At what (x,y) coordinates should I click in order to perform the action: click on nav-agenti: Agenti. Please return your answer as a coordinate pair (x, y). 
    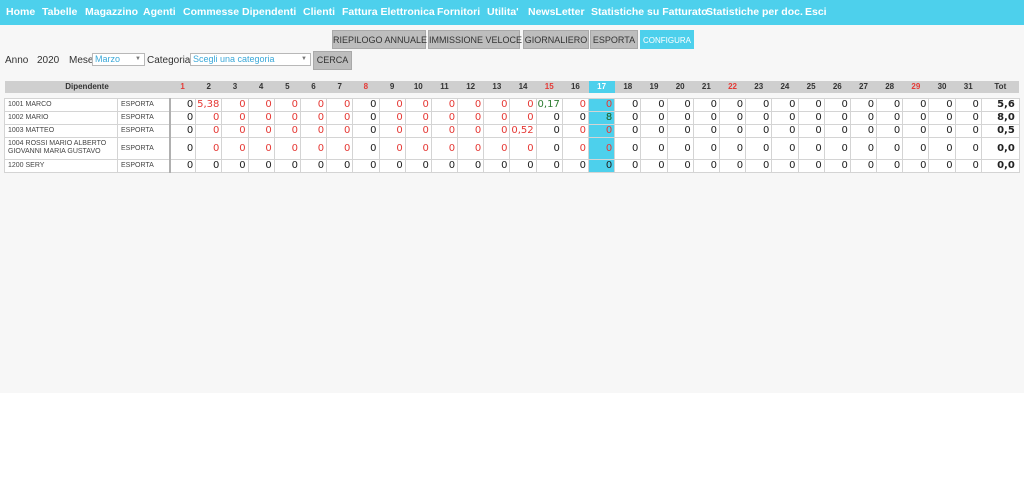
    Looking at the image, I should click on (159, 12).